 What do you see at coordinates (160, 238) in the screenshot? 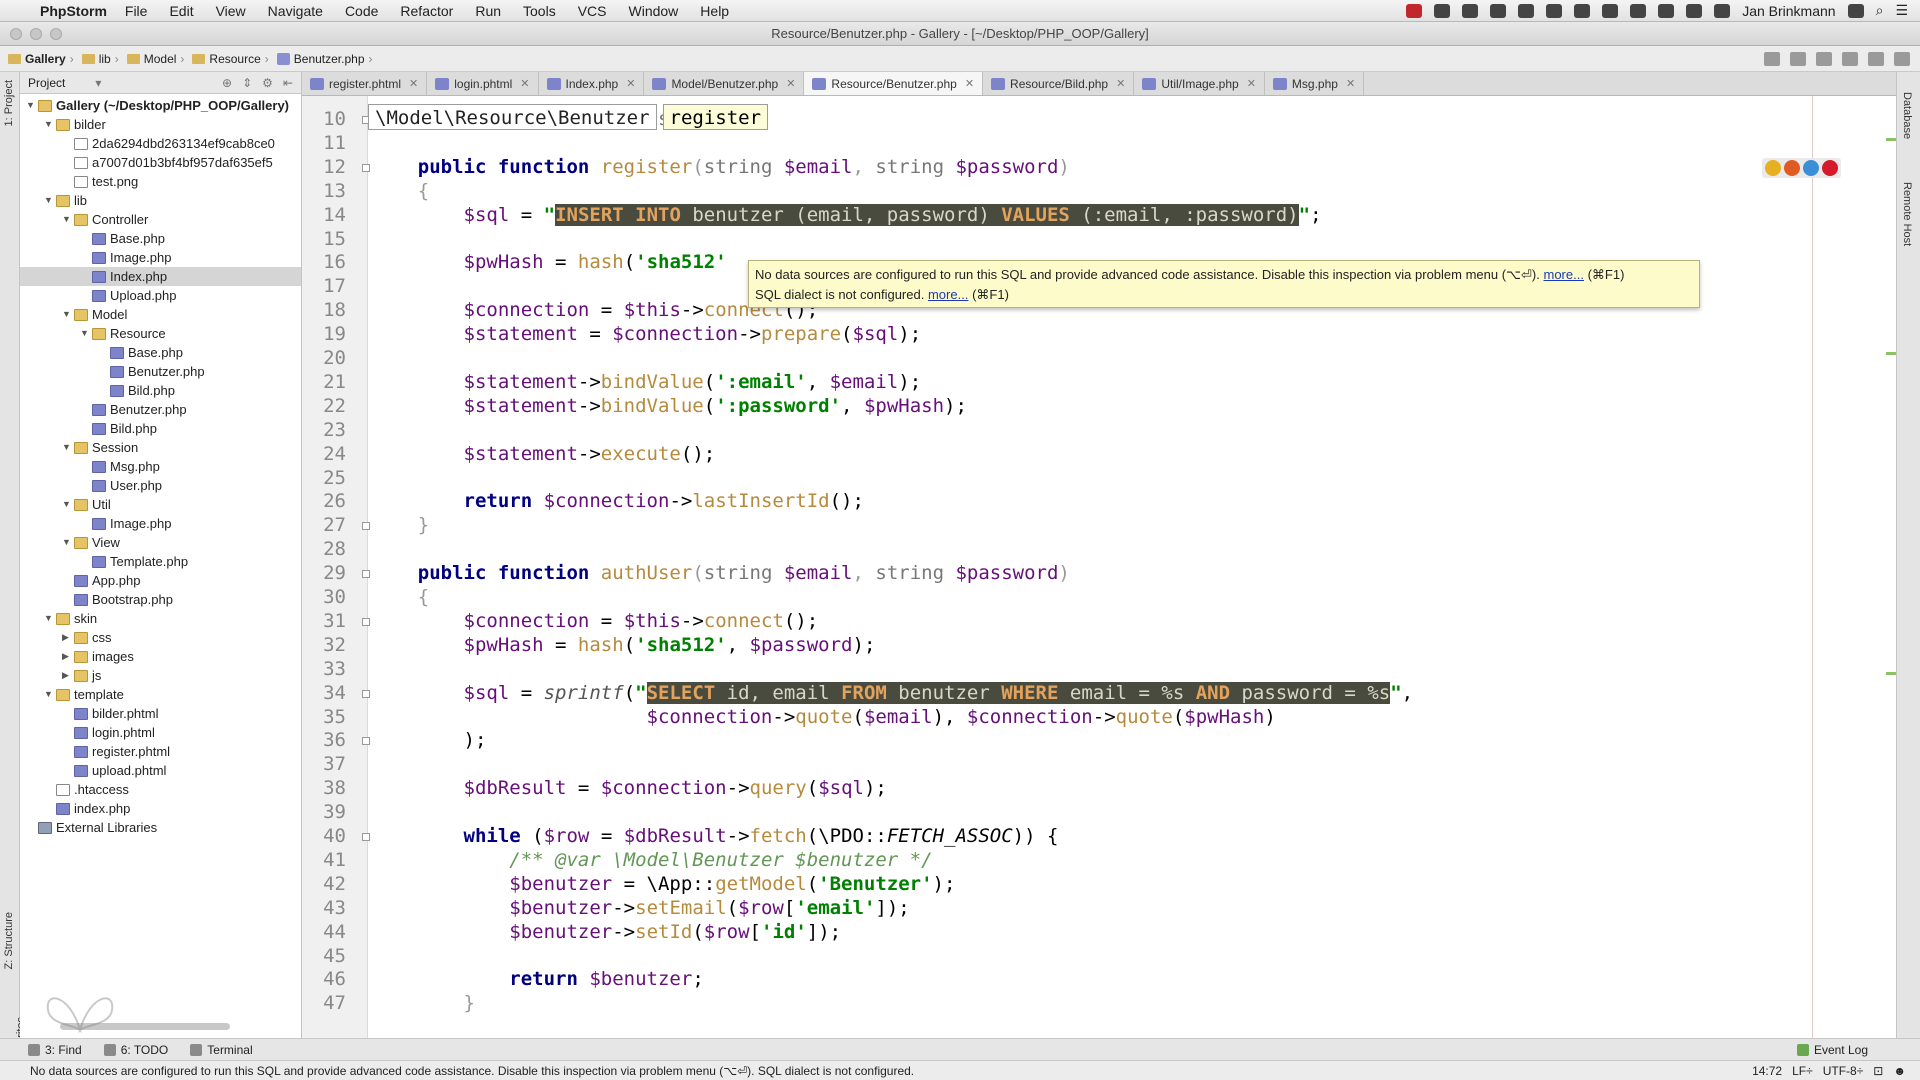
I see `tree-item: Base.php` at bounding box center [160, 238].